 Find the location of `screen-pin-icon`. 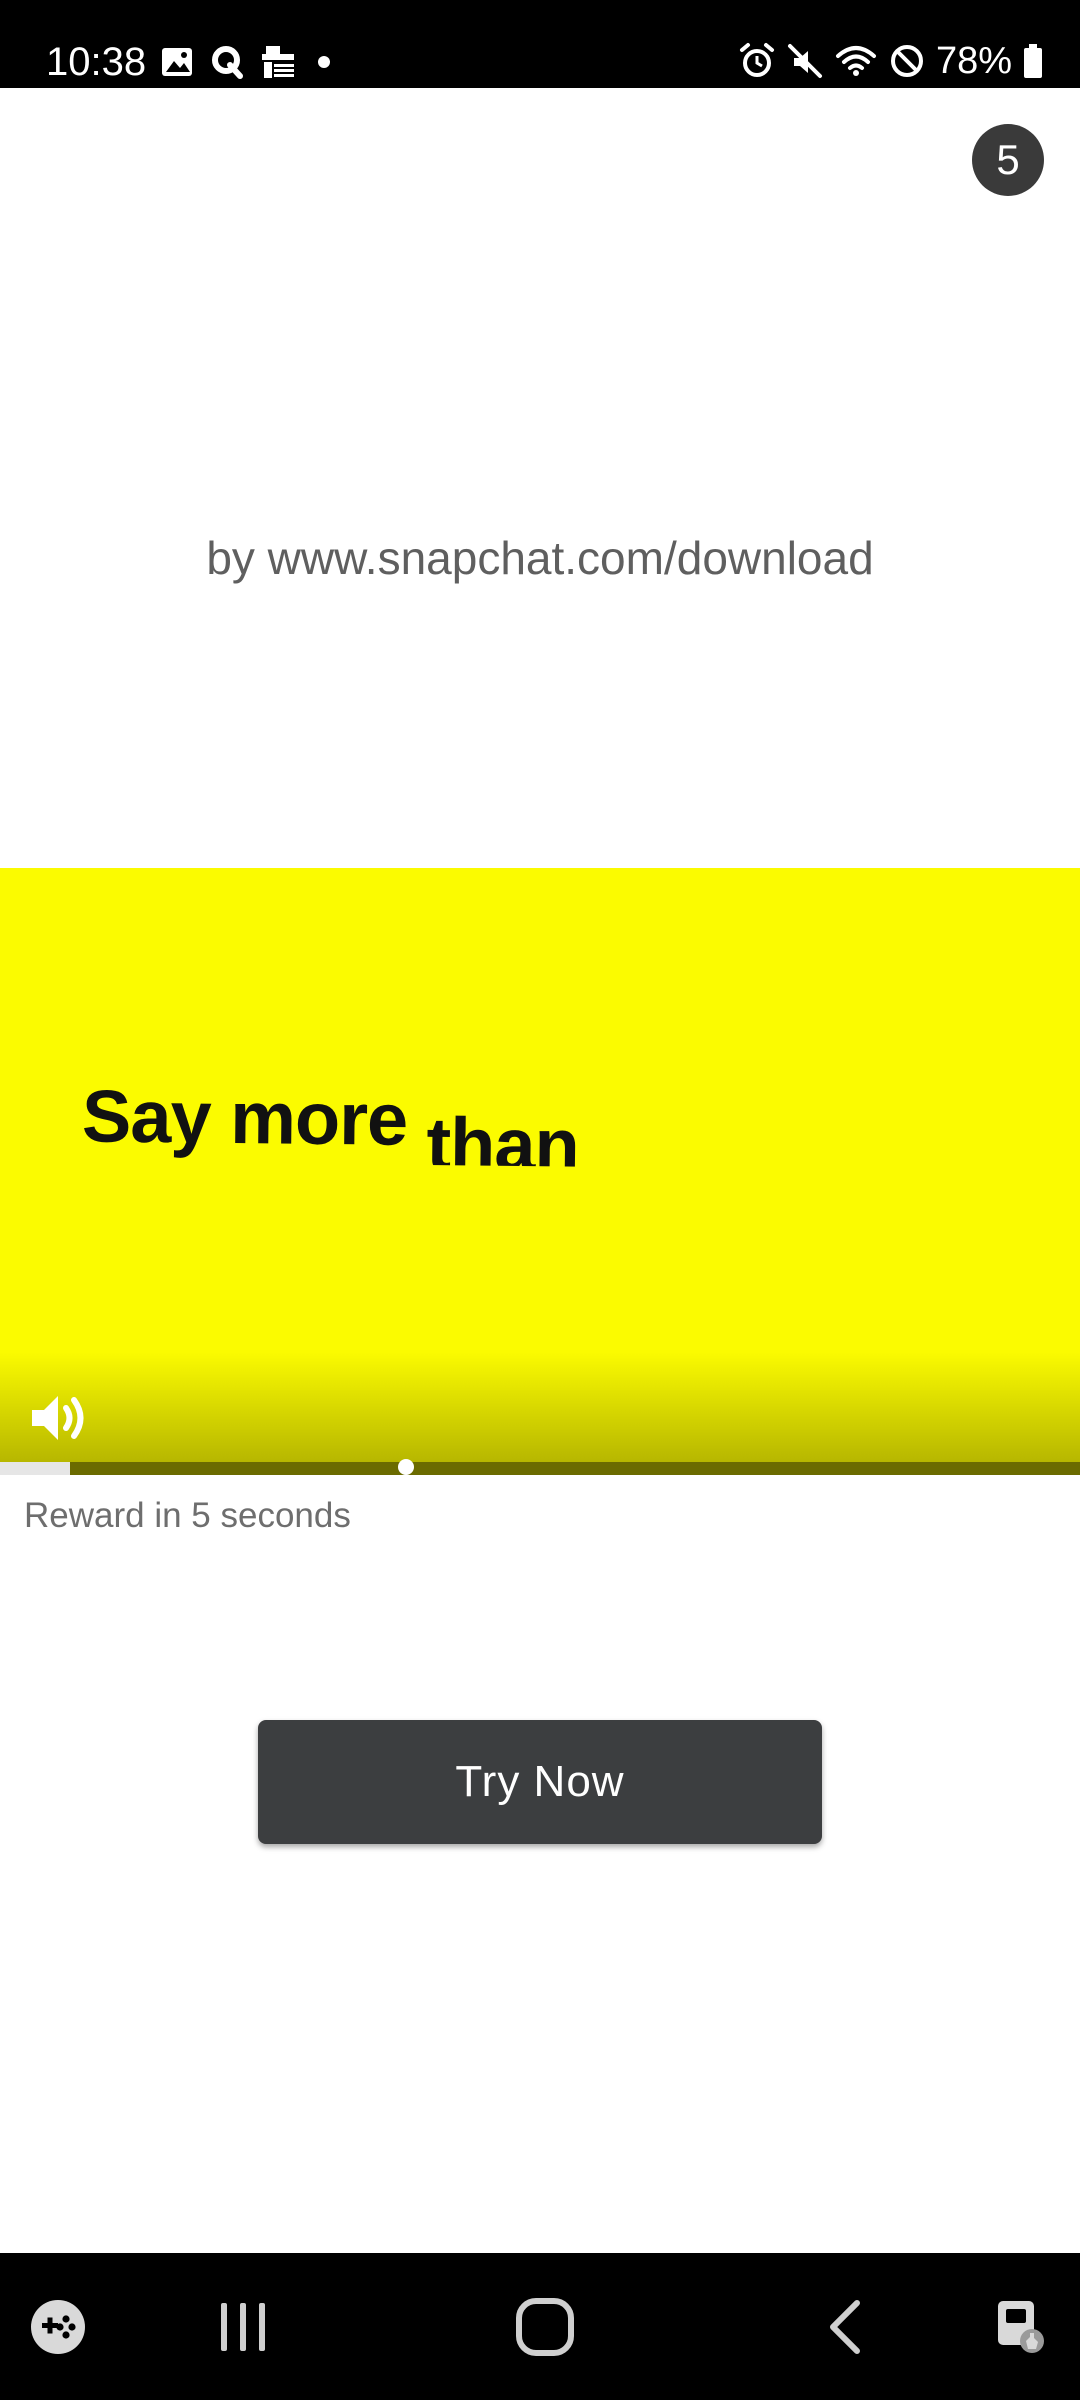

screen-pin-icon is located at coordinates (1020, 2327).